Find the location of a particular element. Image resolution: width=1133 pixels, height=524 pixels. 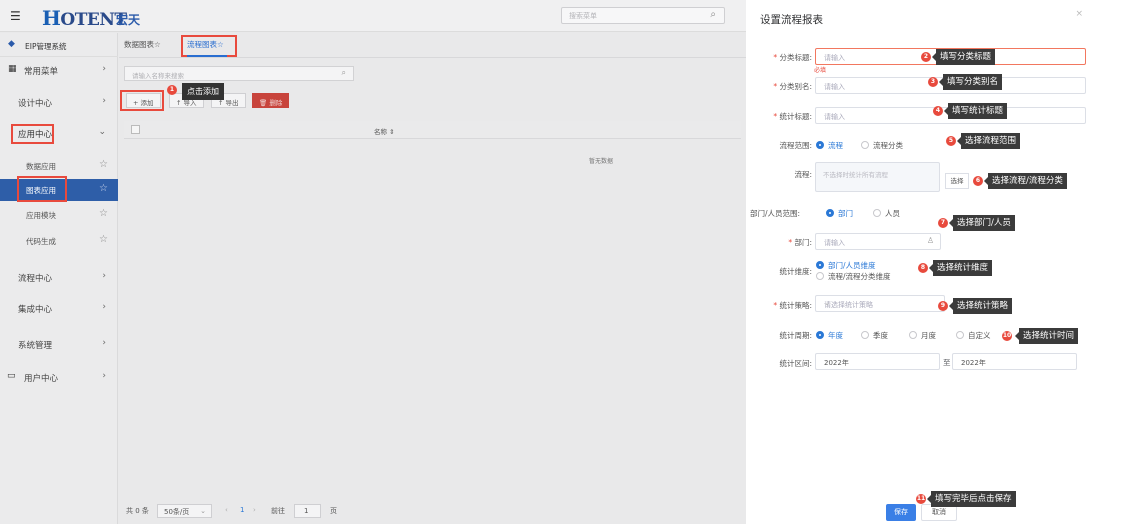

radio-label: 自定义 is located at coordinates (979, 335).